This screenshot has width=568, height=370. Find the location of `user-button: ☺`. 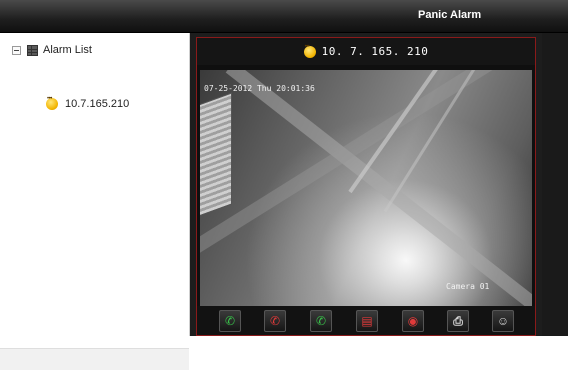

user-button: ☺ is located at coordinates (503, 321).